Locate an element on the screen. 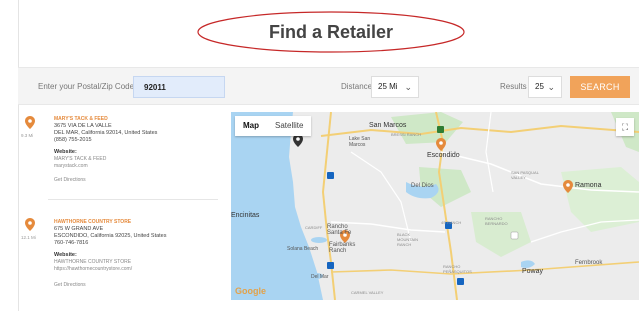 The image size is (639, 311). distance-select: 25 Mi ⌄ is located at coordinates (395, 87).